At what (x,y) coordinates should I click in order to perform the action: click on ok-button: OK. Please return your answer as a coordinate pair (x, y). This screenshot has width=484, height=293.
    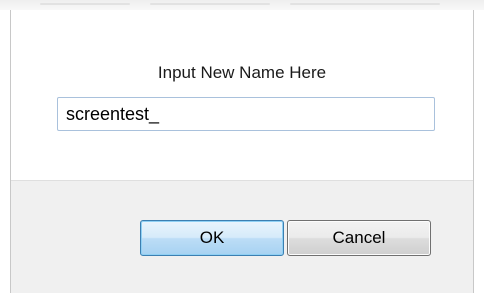
    Looking at the image, I should click on (212, 238).